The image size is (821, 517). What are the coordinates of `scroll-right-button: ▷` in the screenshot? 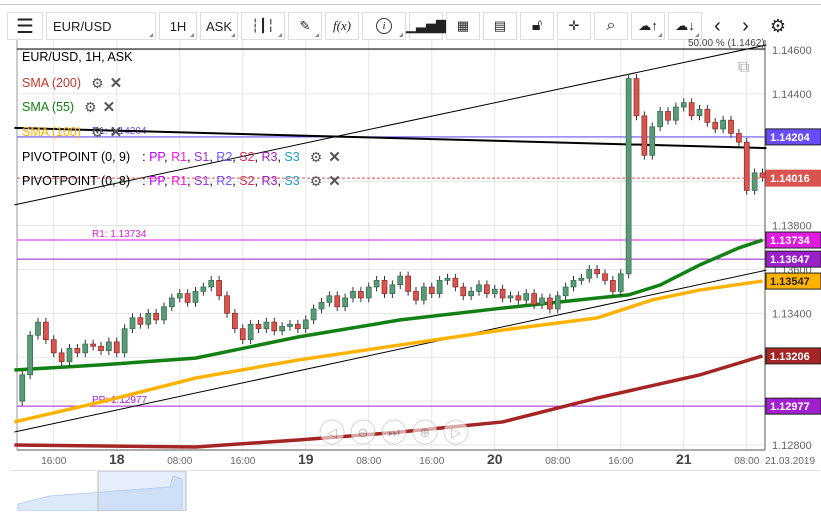 It's located at (456, 432).